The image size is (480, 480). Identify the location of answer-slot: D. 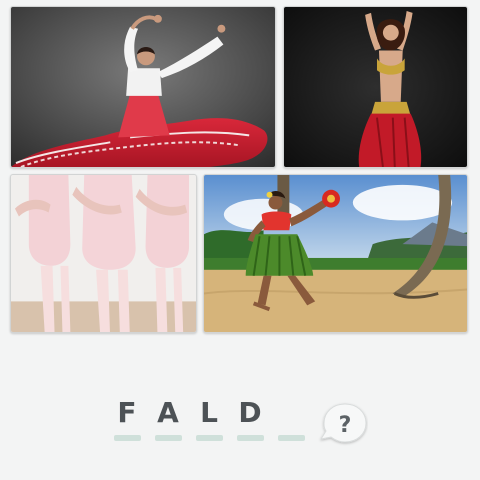
(250, 419).